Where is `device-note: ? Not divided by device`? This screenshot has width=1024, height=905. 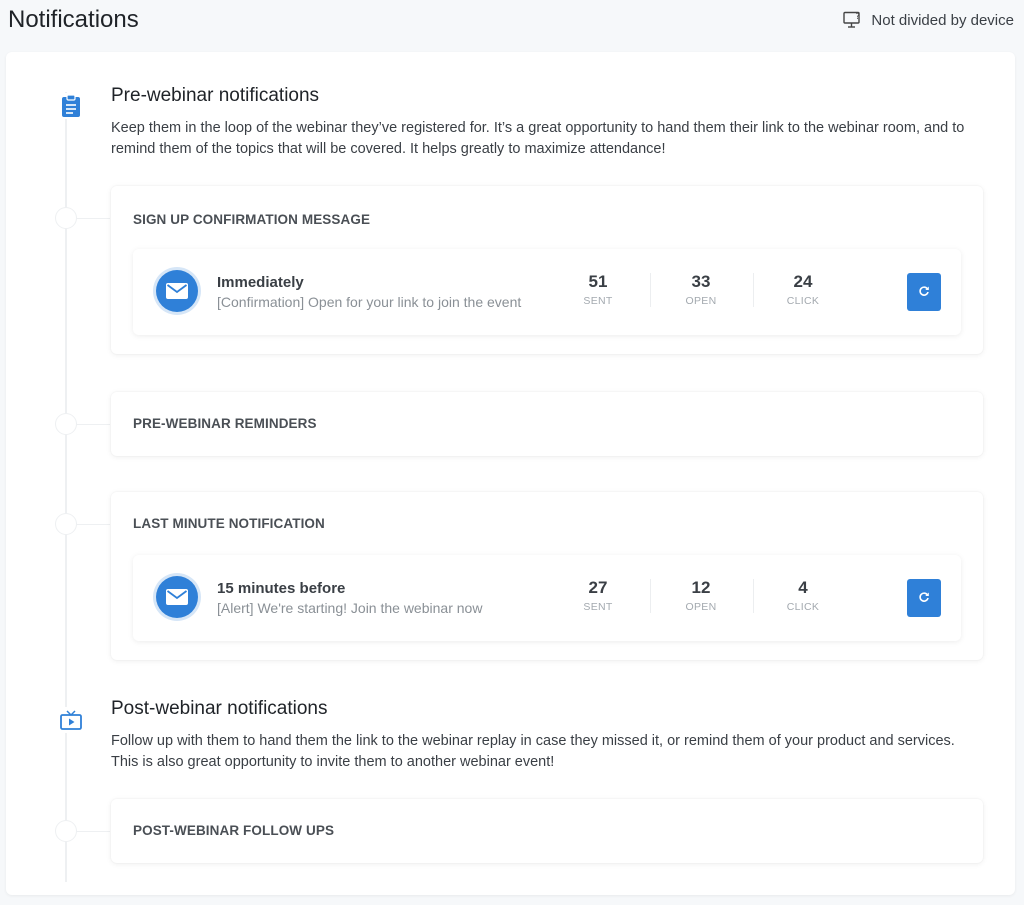 device-note: ? Not divided by device is located at coordinates (928, 20).